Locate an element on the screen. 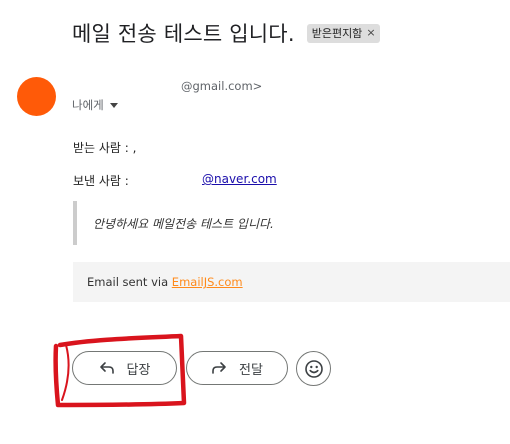 The width and height of the screenshot is (510, 444). chevron-down-icon is located at coordinates (113, 105).